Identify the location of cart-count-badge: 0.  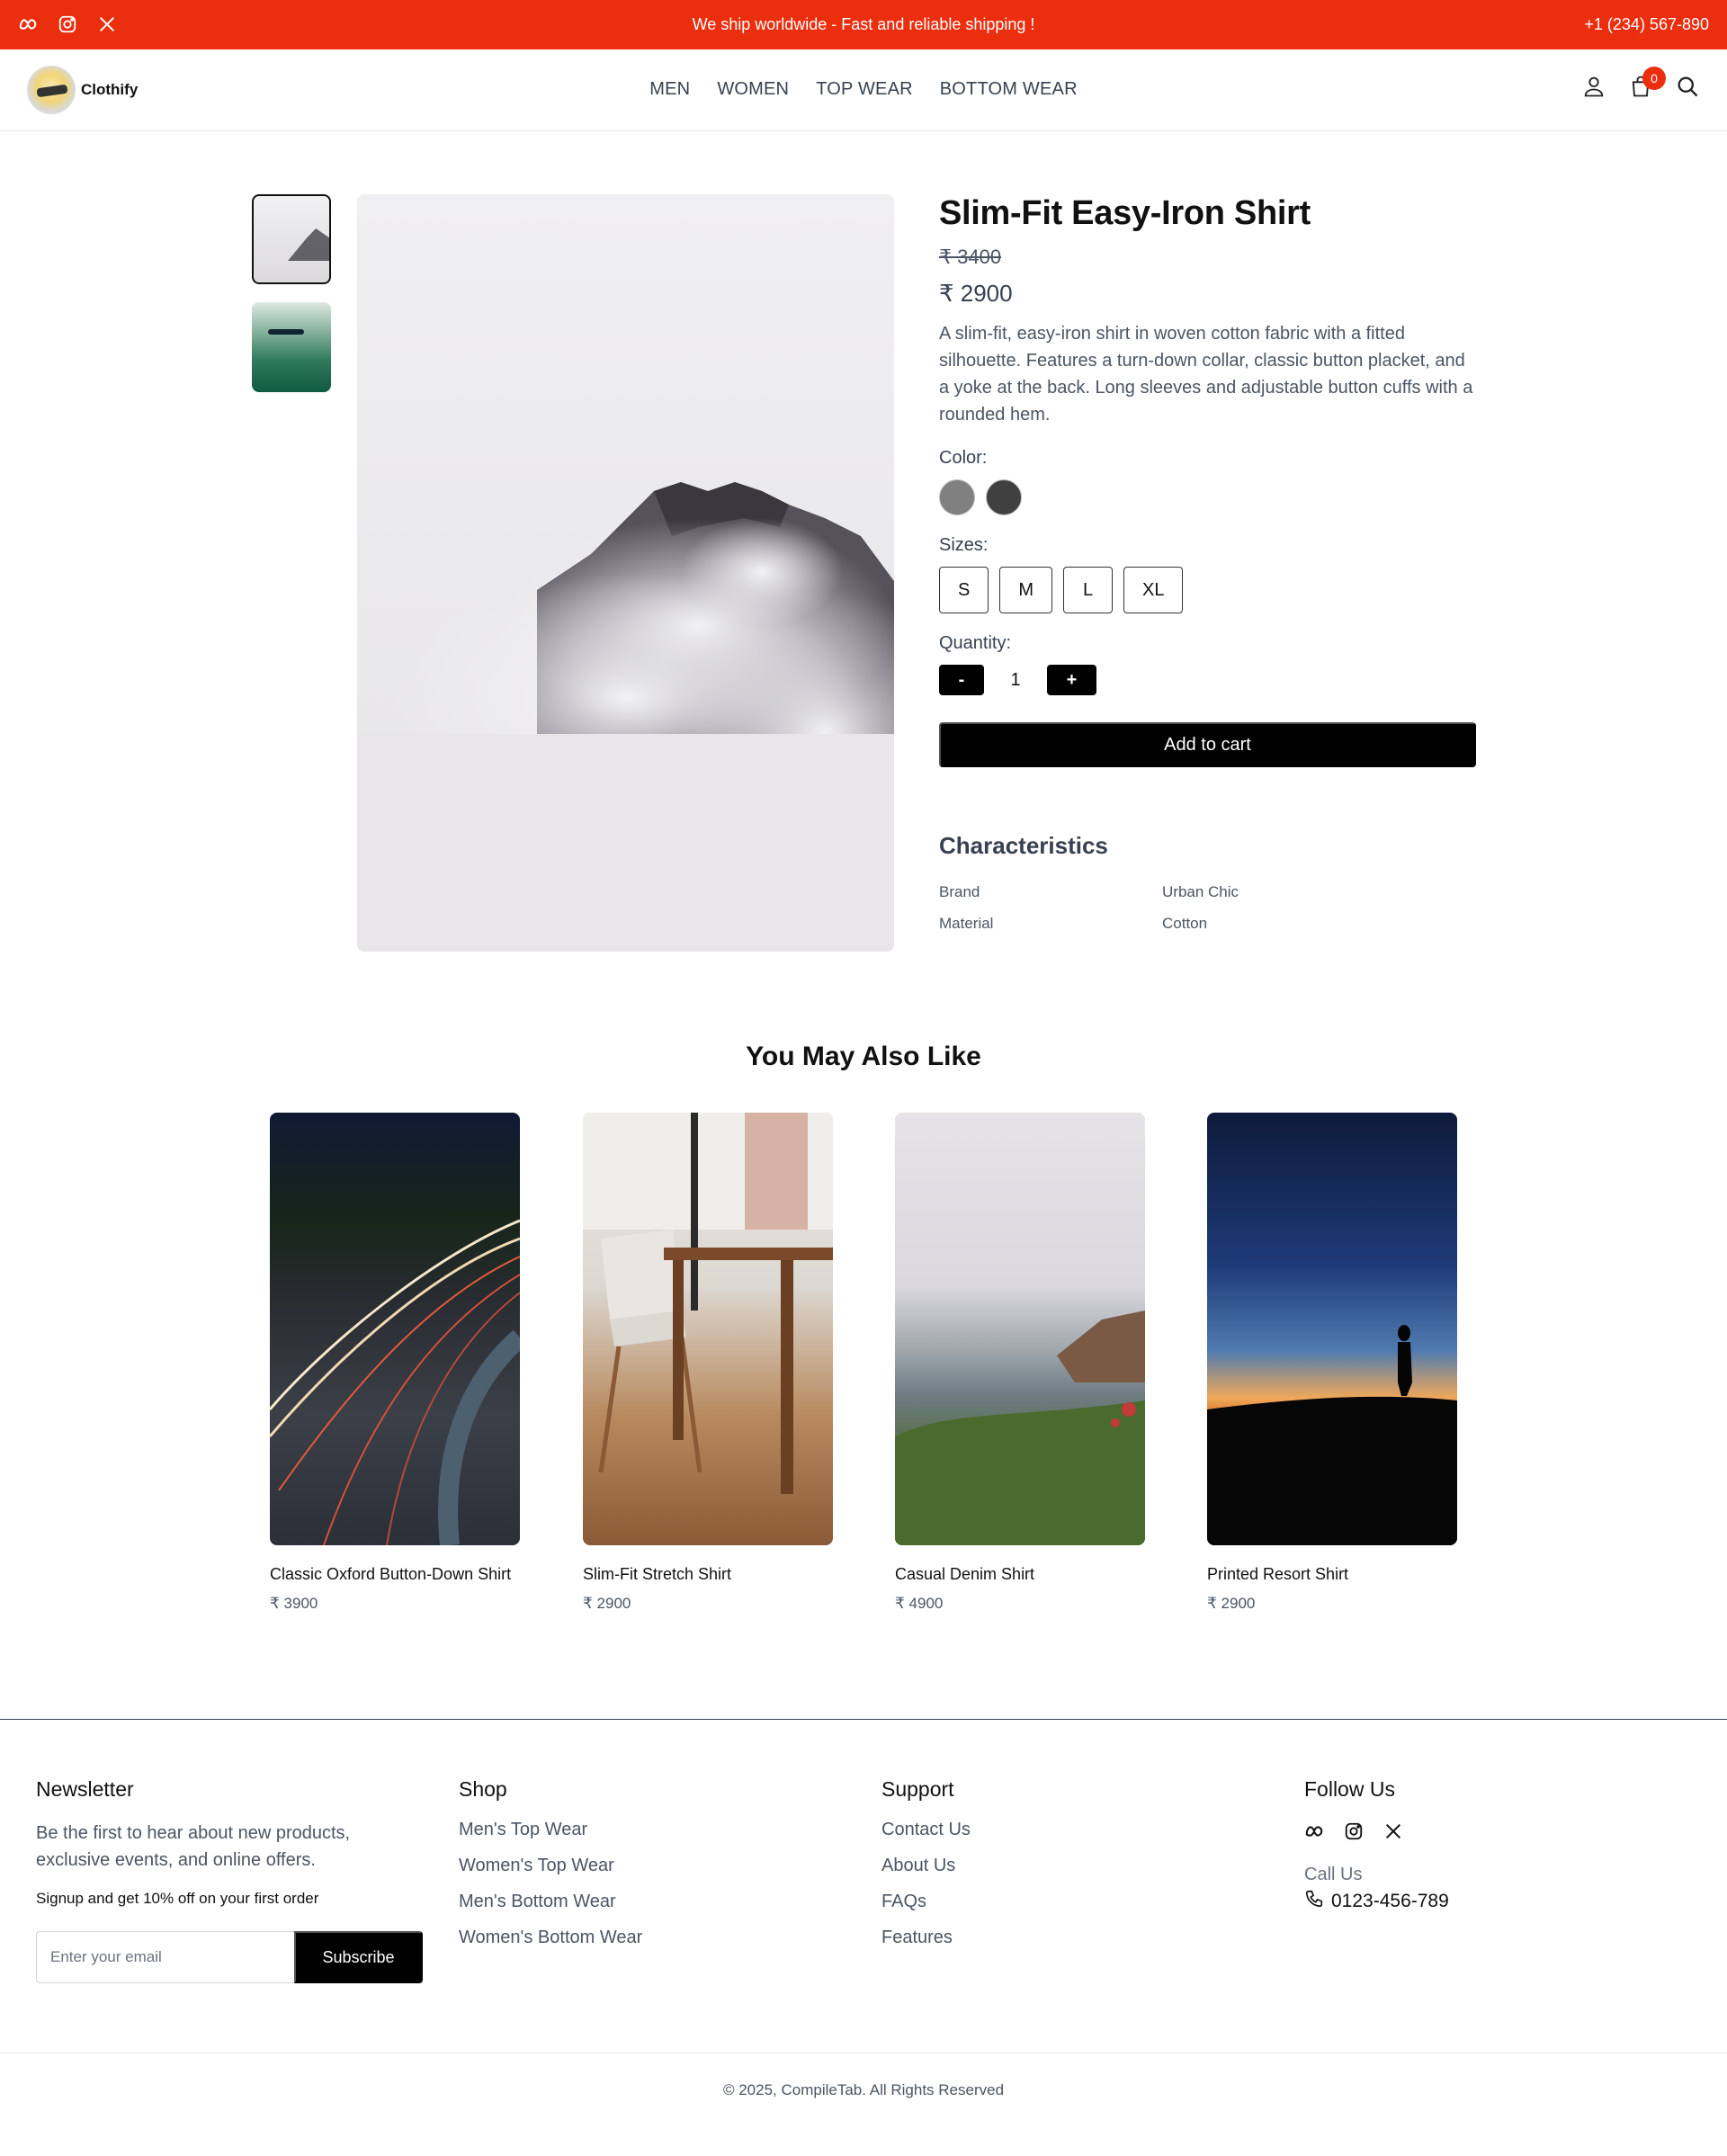
(1654, 78).